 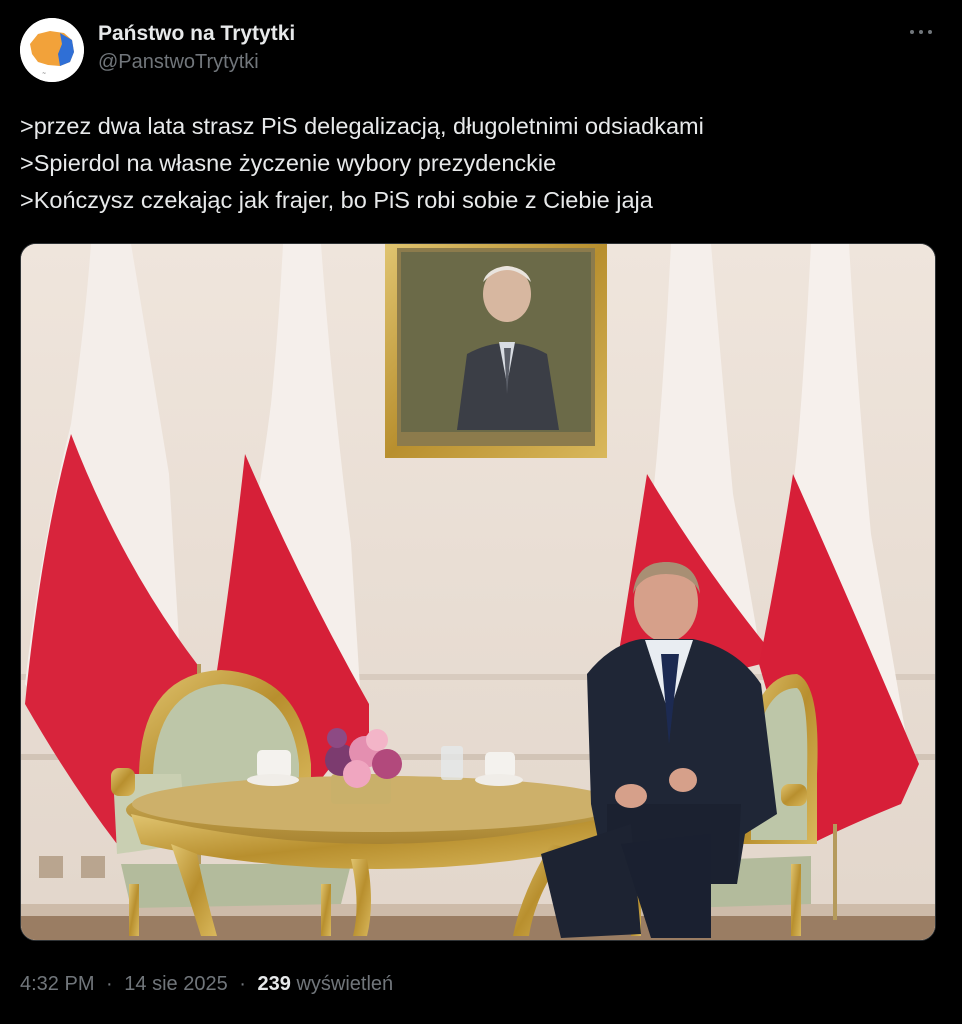 I want to click on views-count: 239, so click(x=274, y=984).